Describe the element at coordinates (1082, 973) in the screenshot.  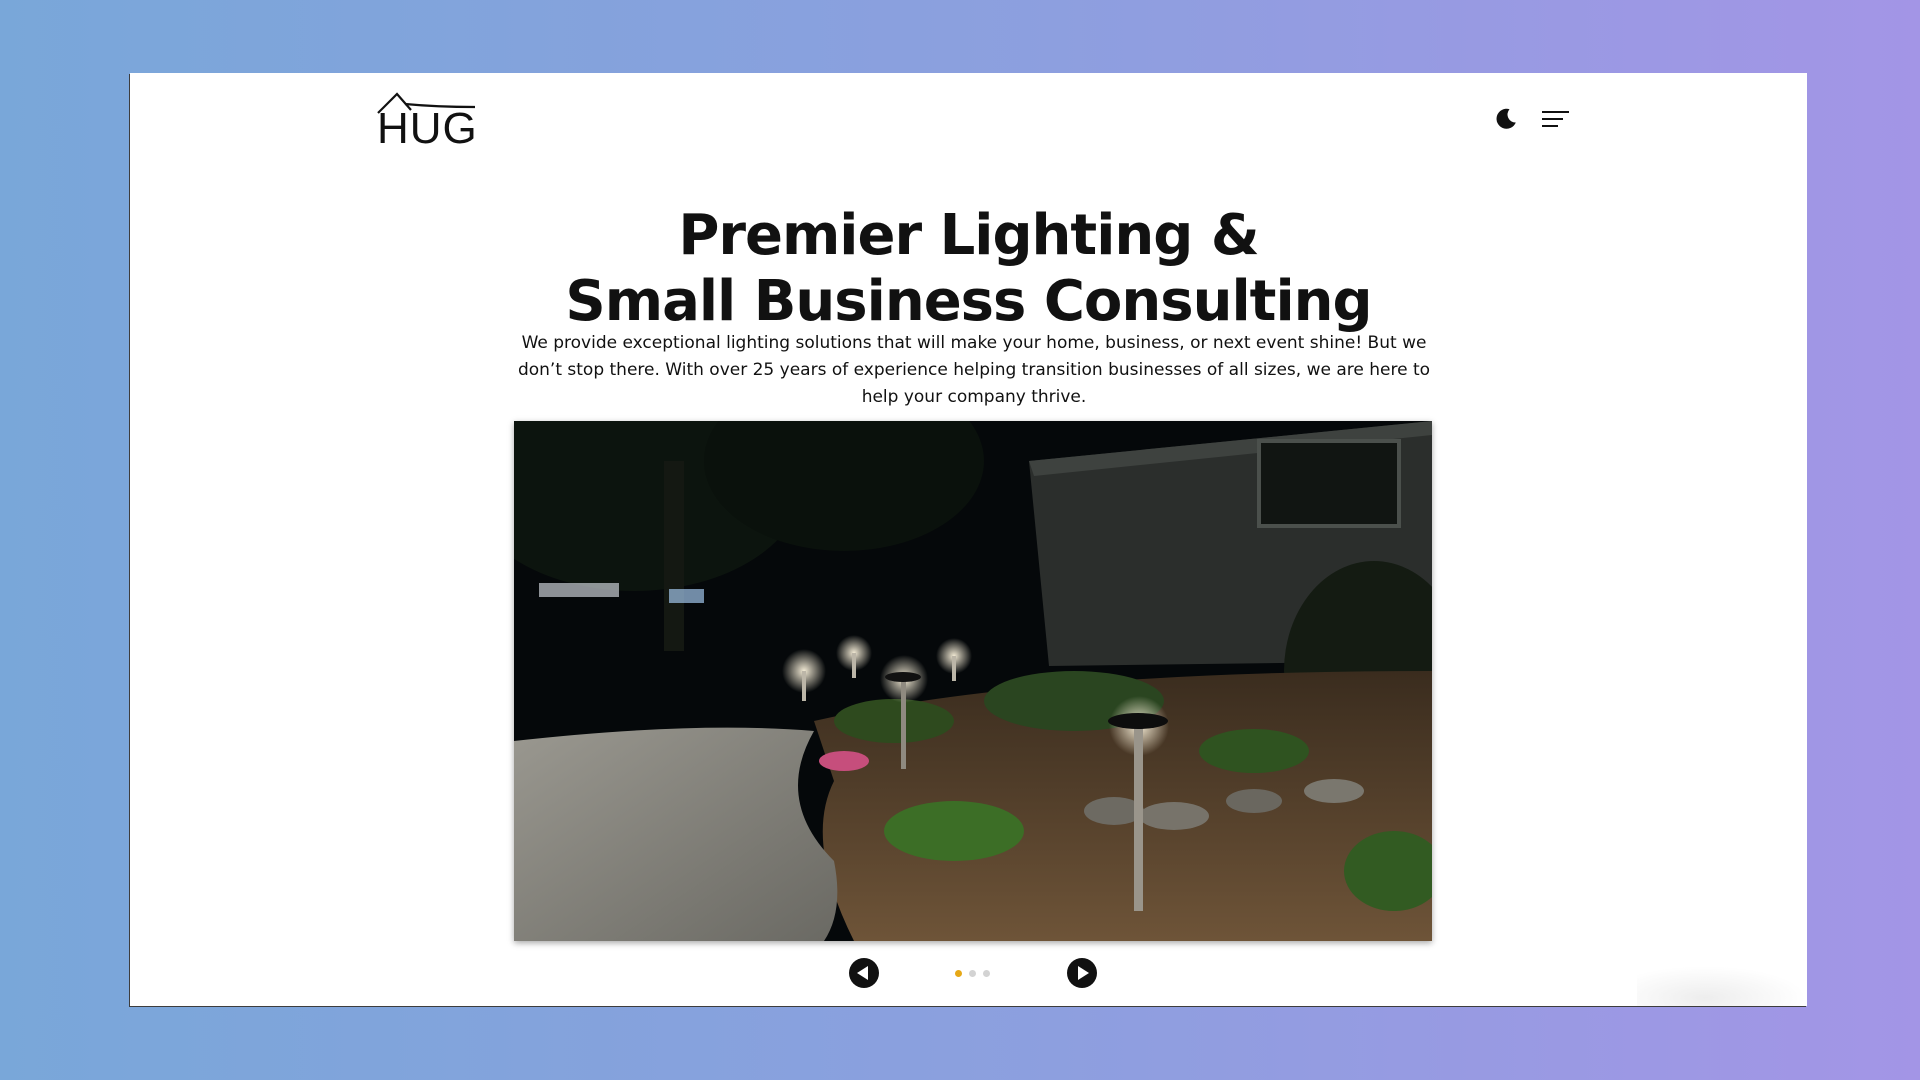
I see `carousel-next-button` at that location.